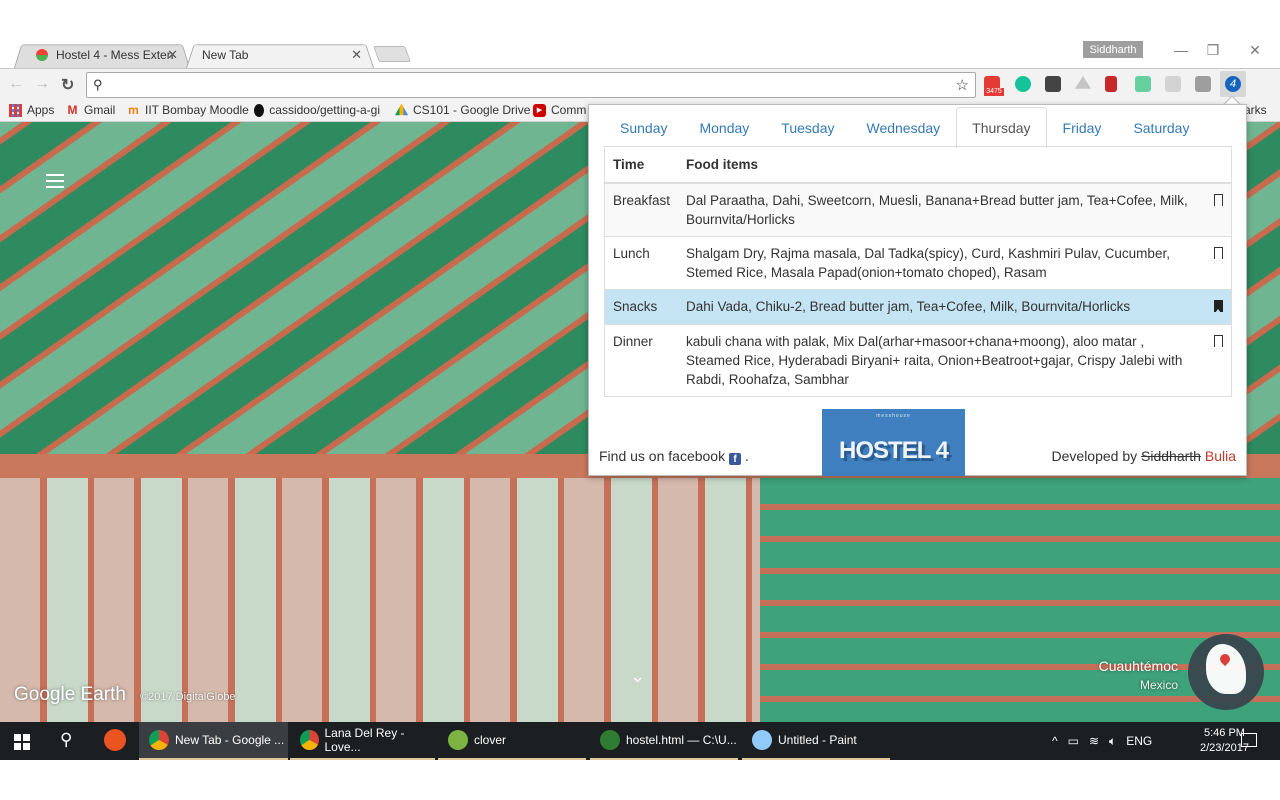 The image size is (1280, 800). What do you see at coordinates (115, 740) in the screenshot?
I see `ubuntu-icon` at bounding box center [115, 740].